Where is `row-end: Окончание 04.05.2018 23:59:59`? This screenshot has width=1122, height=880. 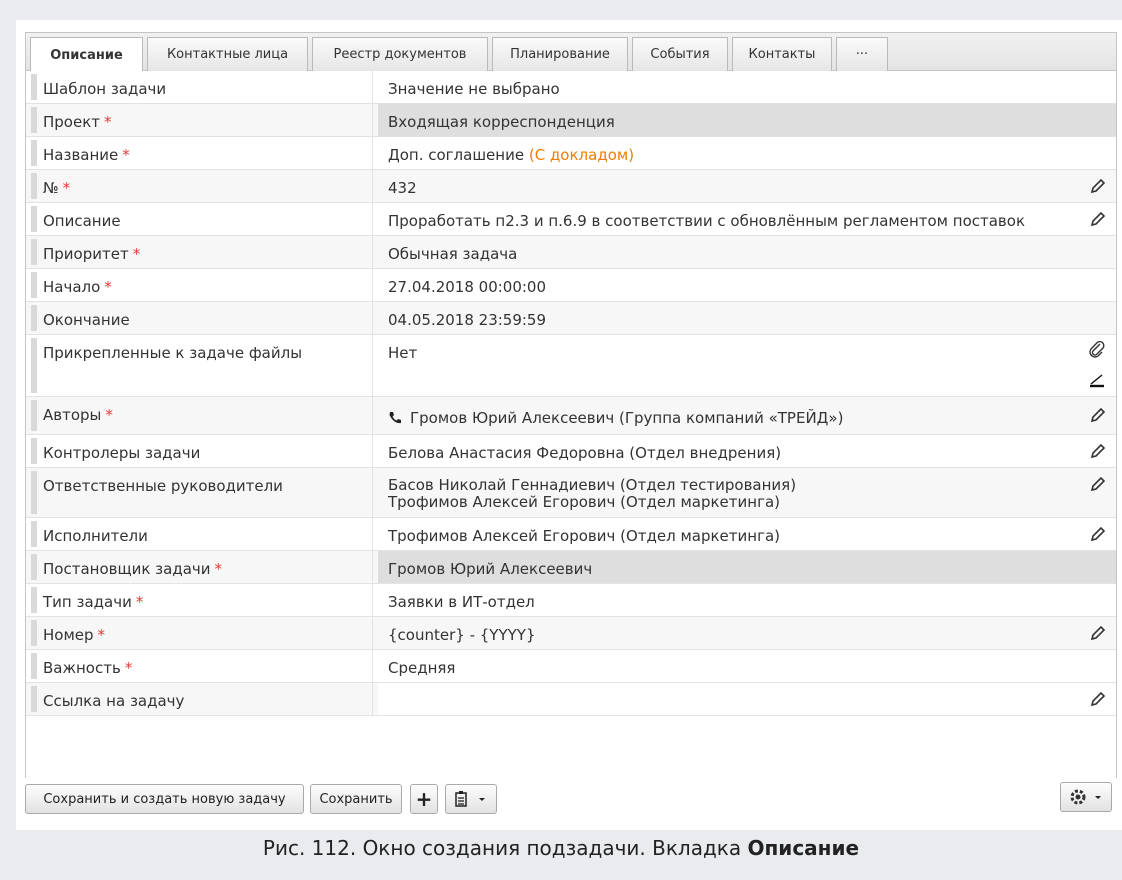
row-end: Окончание 04.05.2018 23:59:59 is located at coordinates (571, 318).